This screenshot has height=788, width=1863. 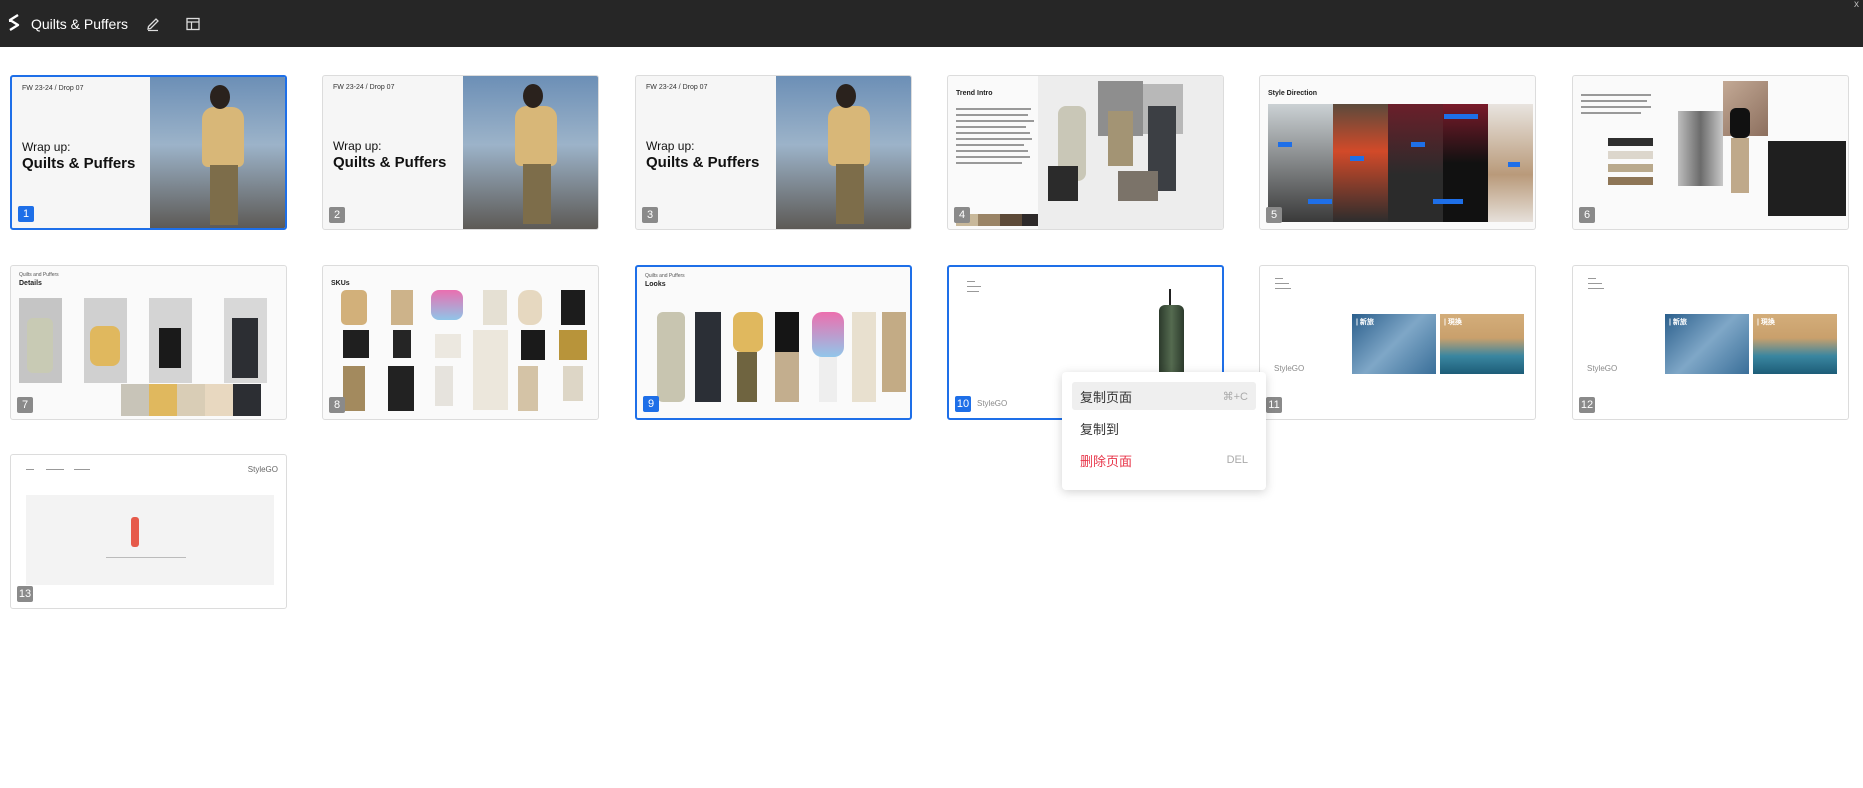 I want to click on slide-thumbnail: SKUs 8, so click(x=460, y=342).